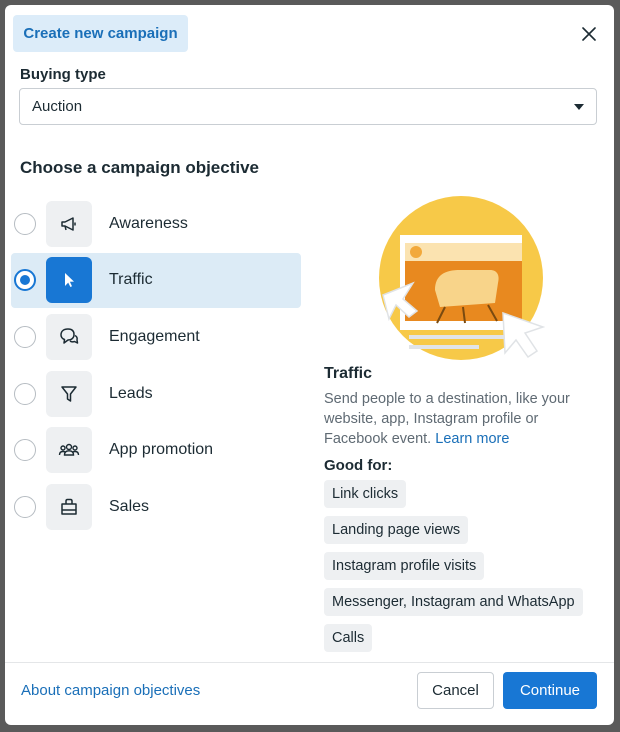 This screenshot has width=620, height=732. I want to click on objectives-heading: Choose a campaign objective, so click(140, 167).